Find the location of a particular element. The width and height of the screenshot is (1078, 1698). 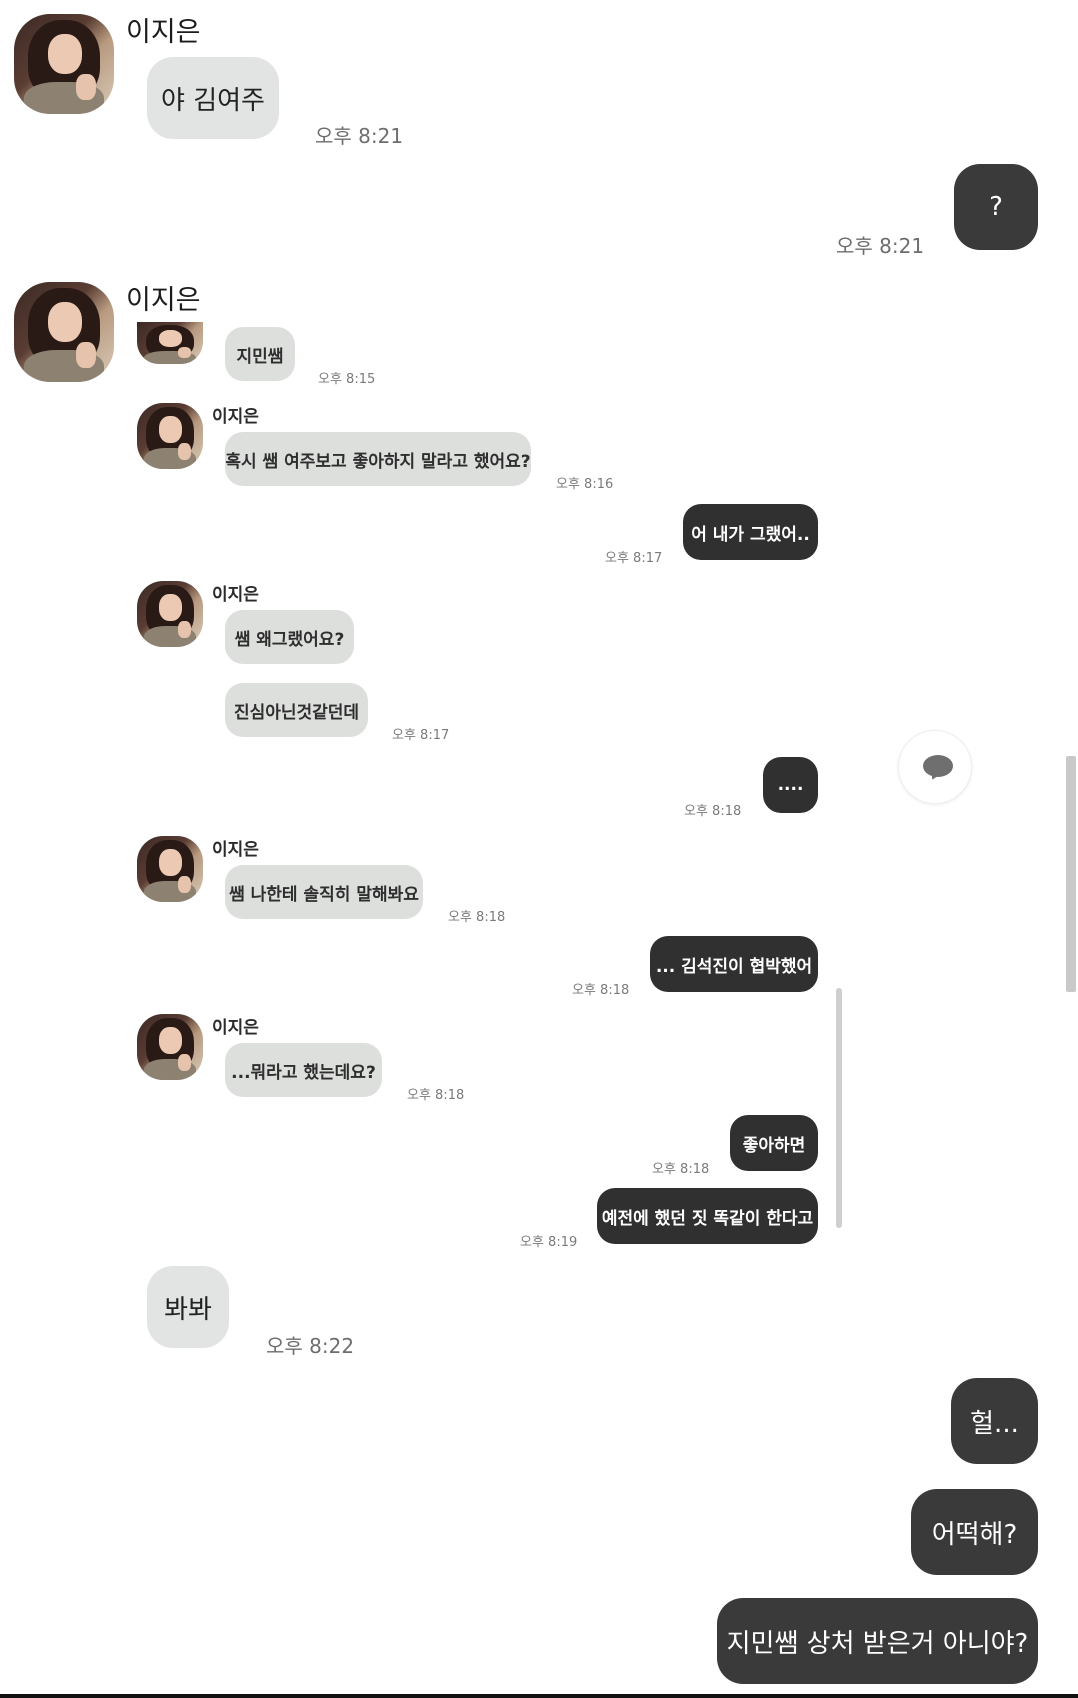

chat-button is located at coordinates (935, 767).